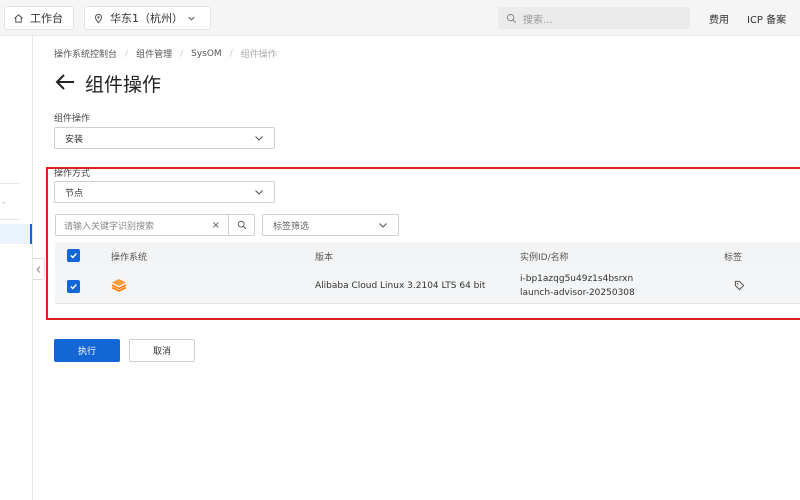  Describe the element at coordinates (577, 293) in the screenshot. I see `instance-name: launch-advisor-20250308` at that location.